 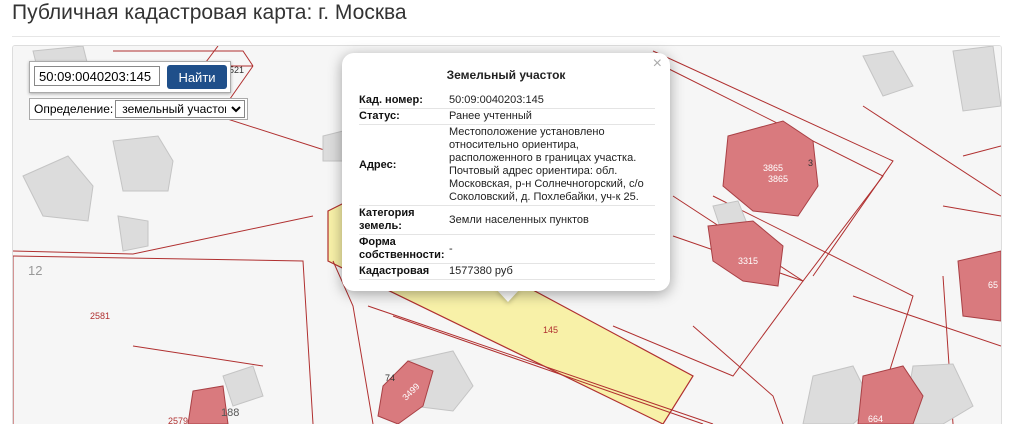 I want to click on info-label: Форма собственности:, so click(x=403, y=249).